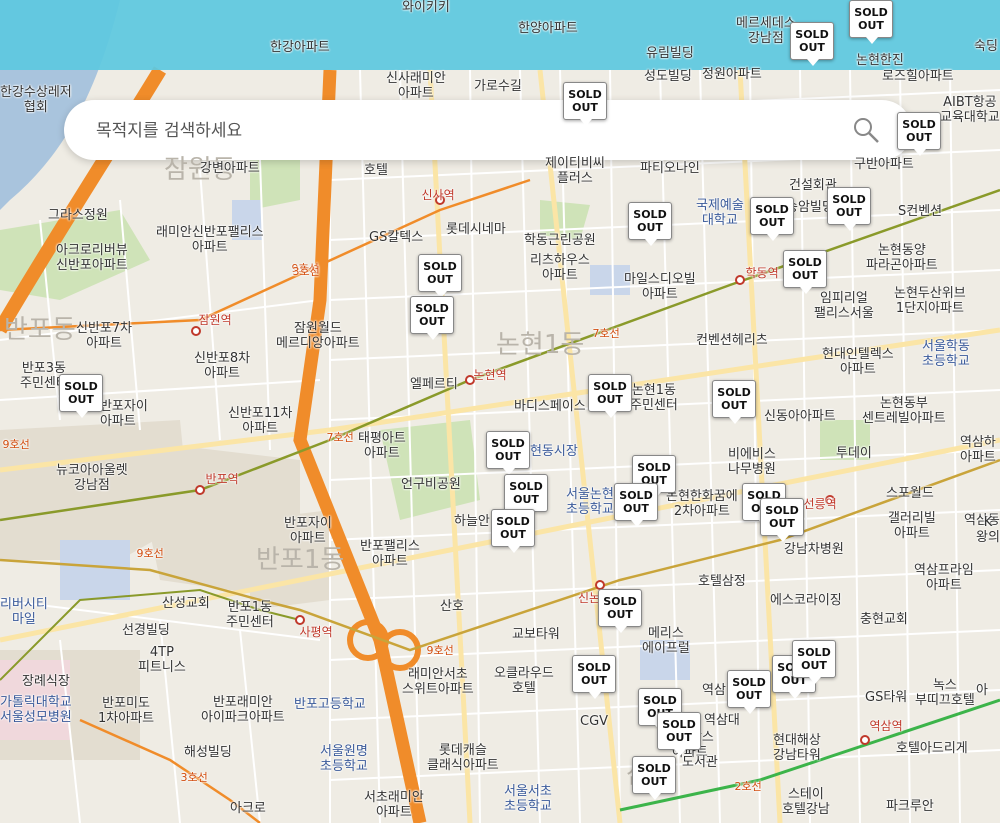 This screenshot has width=1000, height=823. What do you see at coordinates (344, 759) in the screenshot?
I see `map-label: 서울원명 초등학교` at bounding box center [344, 759].